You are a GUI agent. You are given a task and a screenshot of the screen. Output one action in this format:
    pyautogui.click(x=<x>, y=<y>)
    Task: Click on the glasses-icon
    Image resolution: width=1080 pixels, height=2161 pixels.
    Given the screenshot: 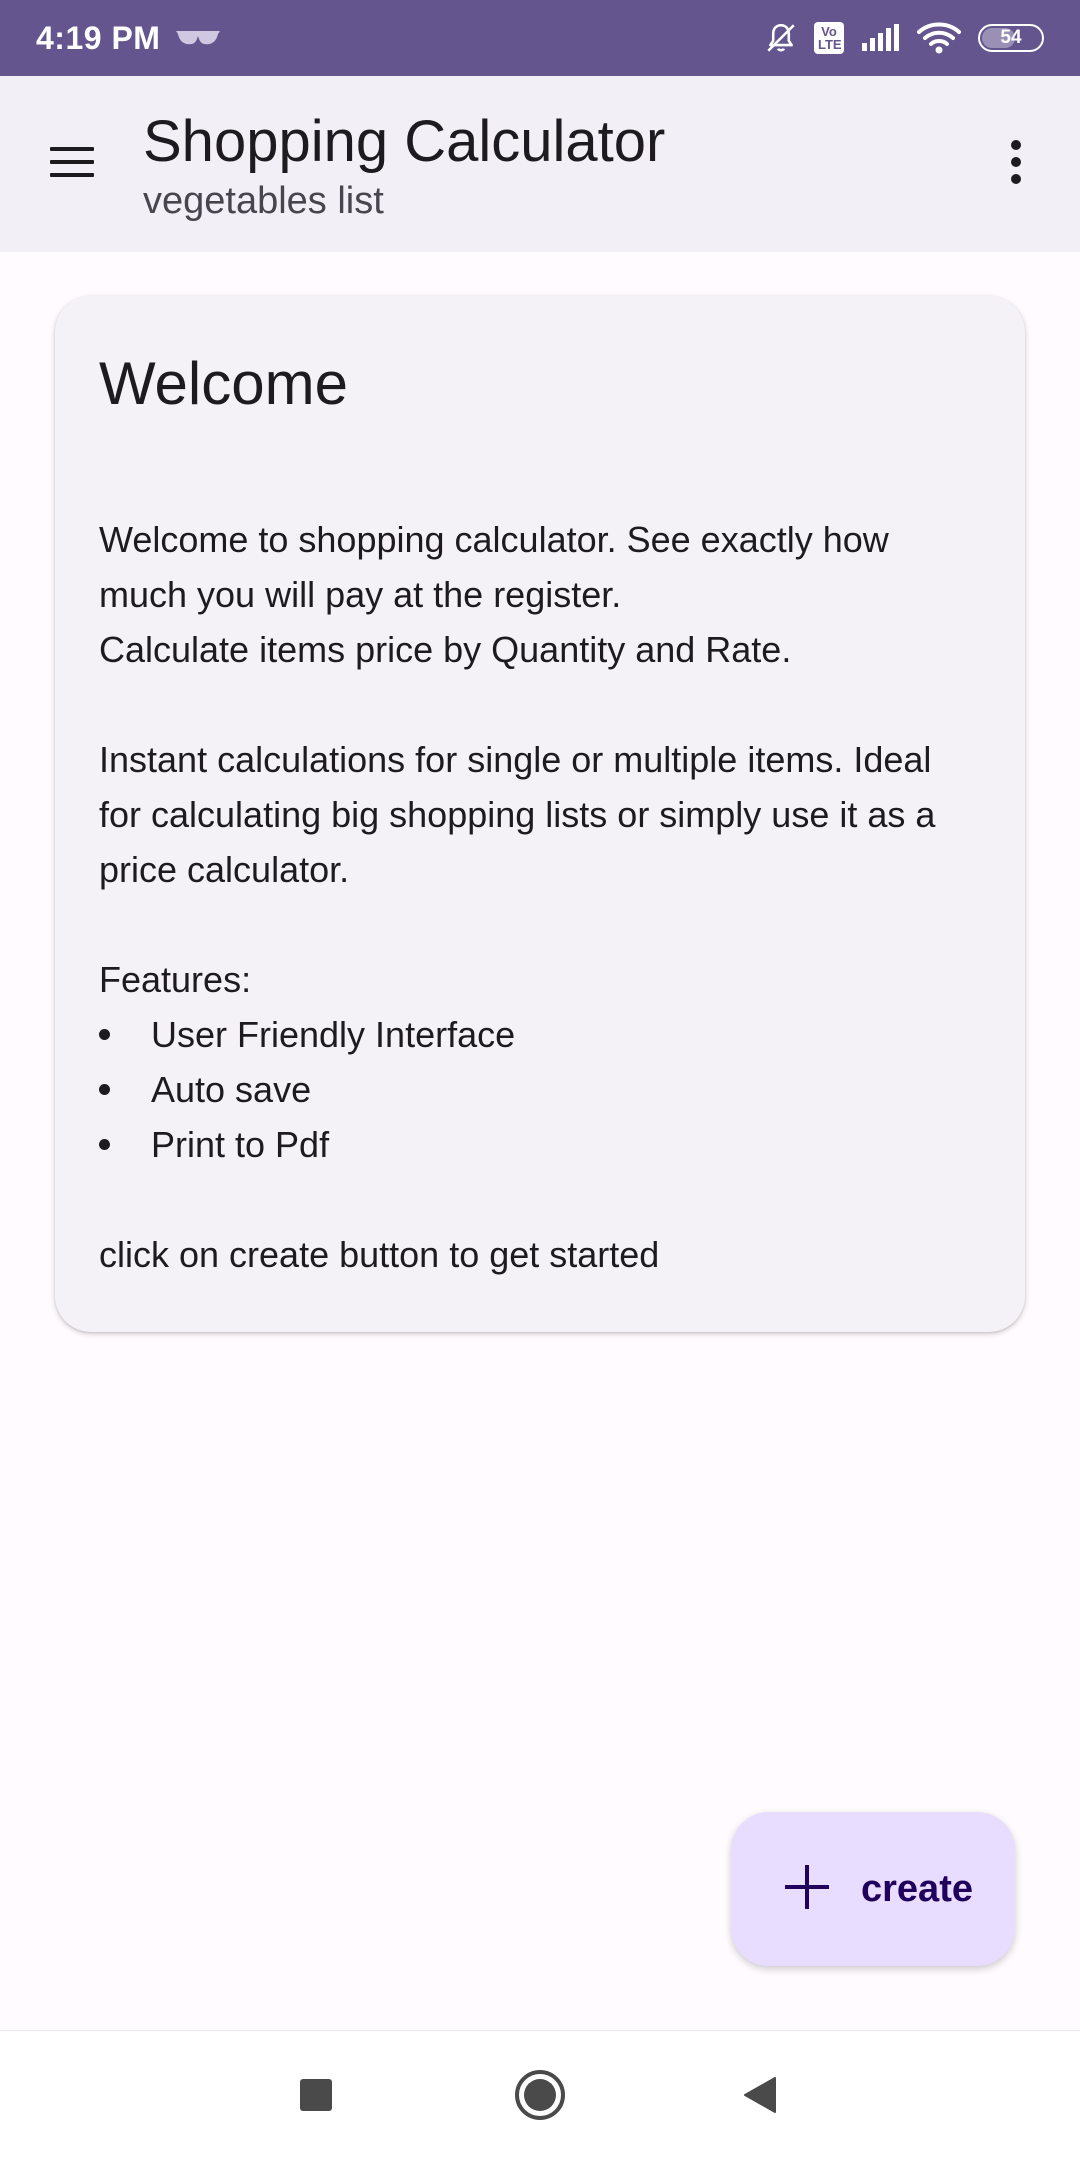 What is the action you would take?
    pyautogui.click(x=198, y=38)
    